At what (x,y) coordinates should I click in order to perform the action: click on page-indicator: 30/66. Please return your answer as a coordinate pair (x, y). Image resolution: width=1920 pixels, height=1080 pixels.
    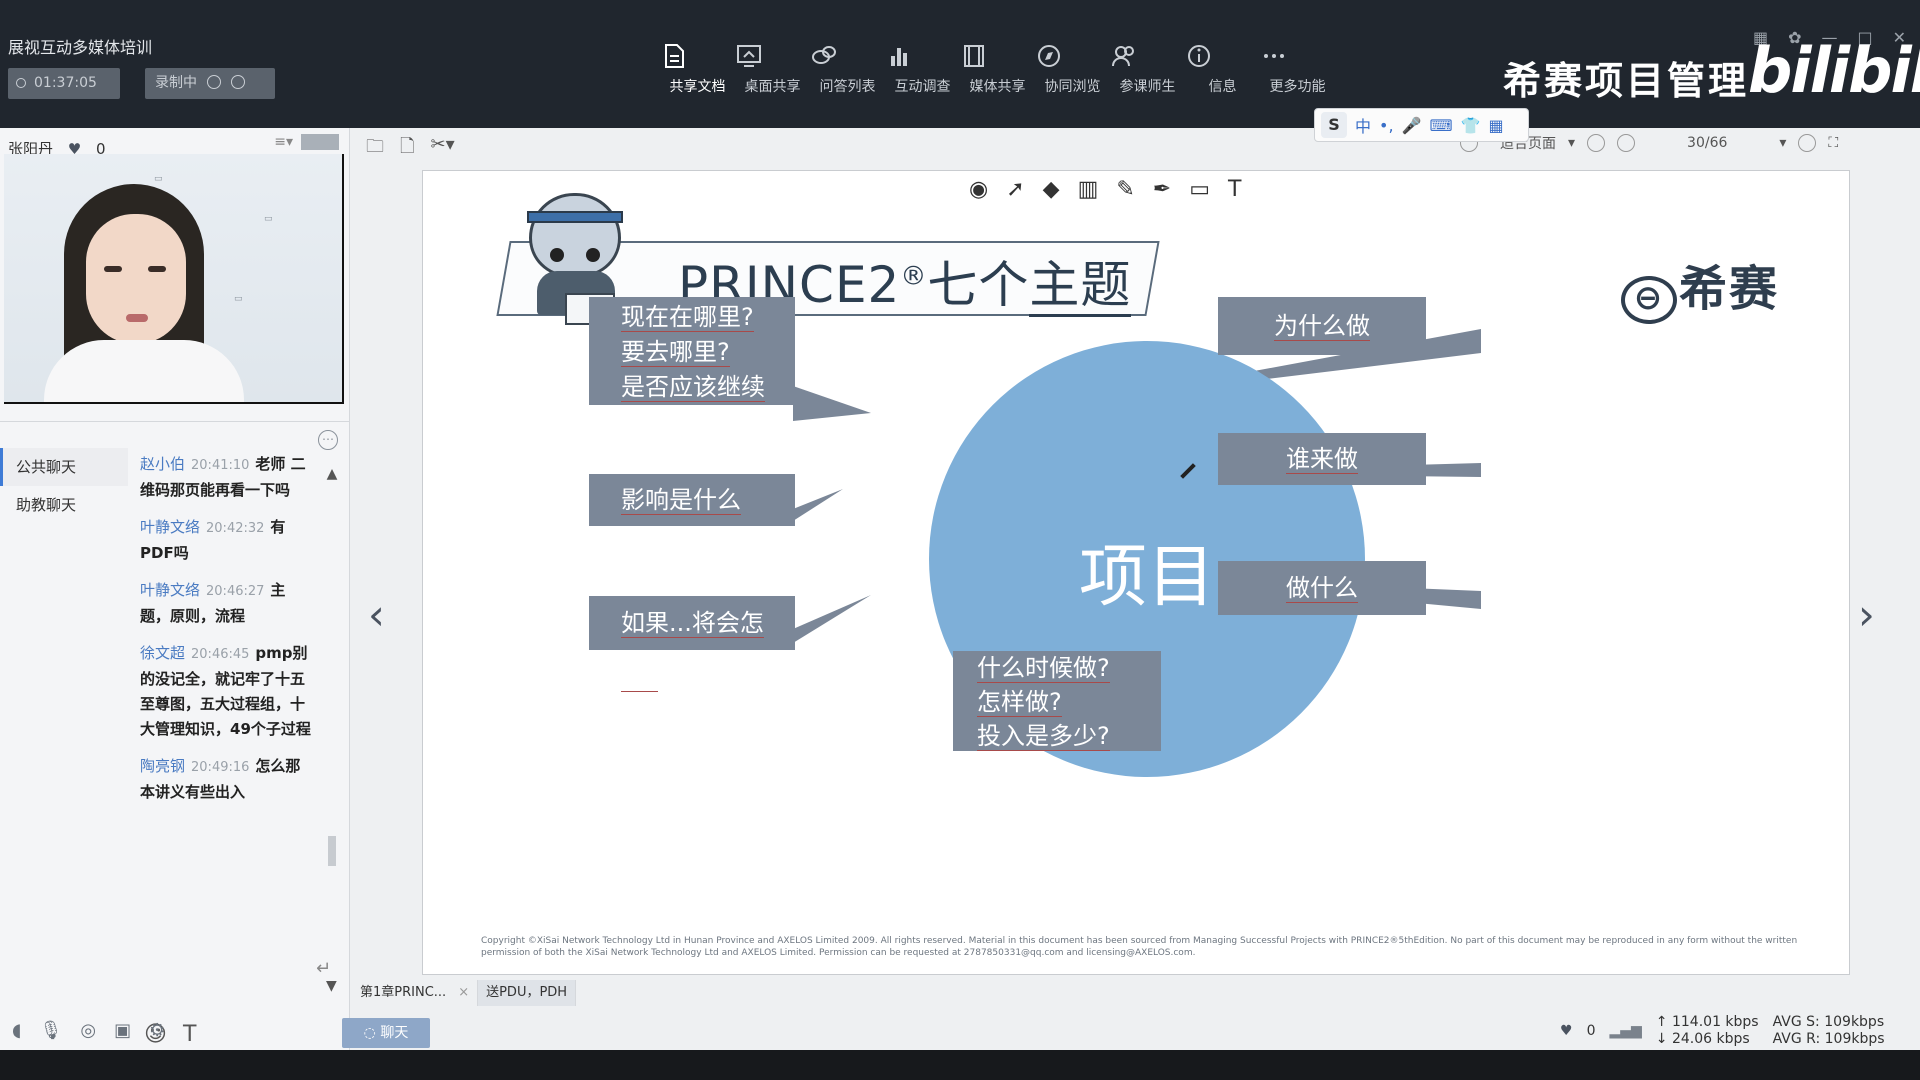
    Looking at the image, I should click on (1707, 143).